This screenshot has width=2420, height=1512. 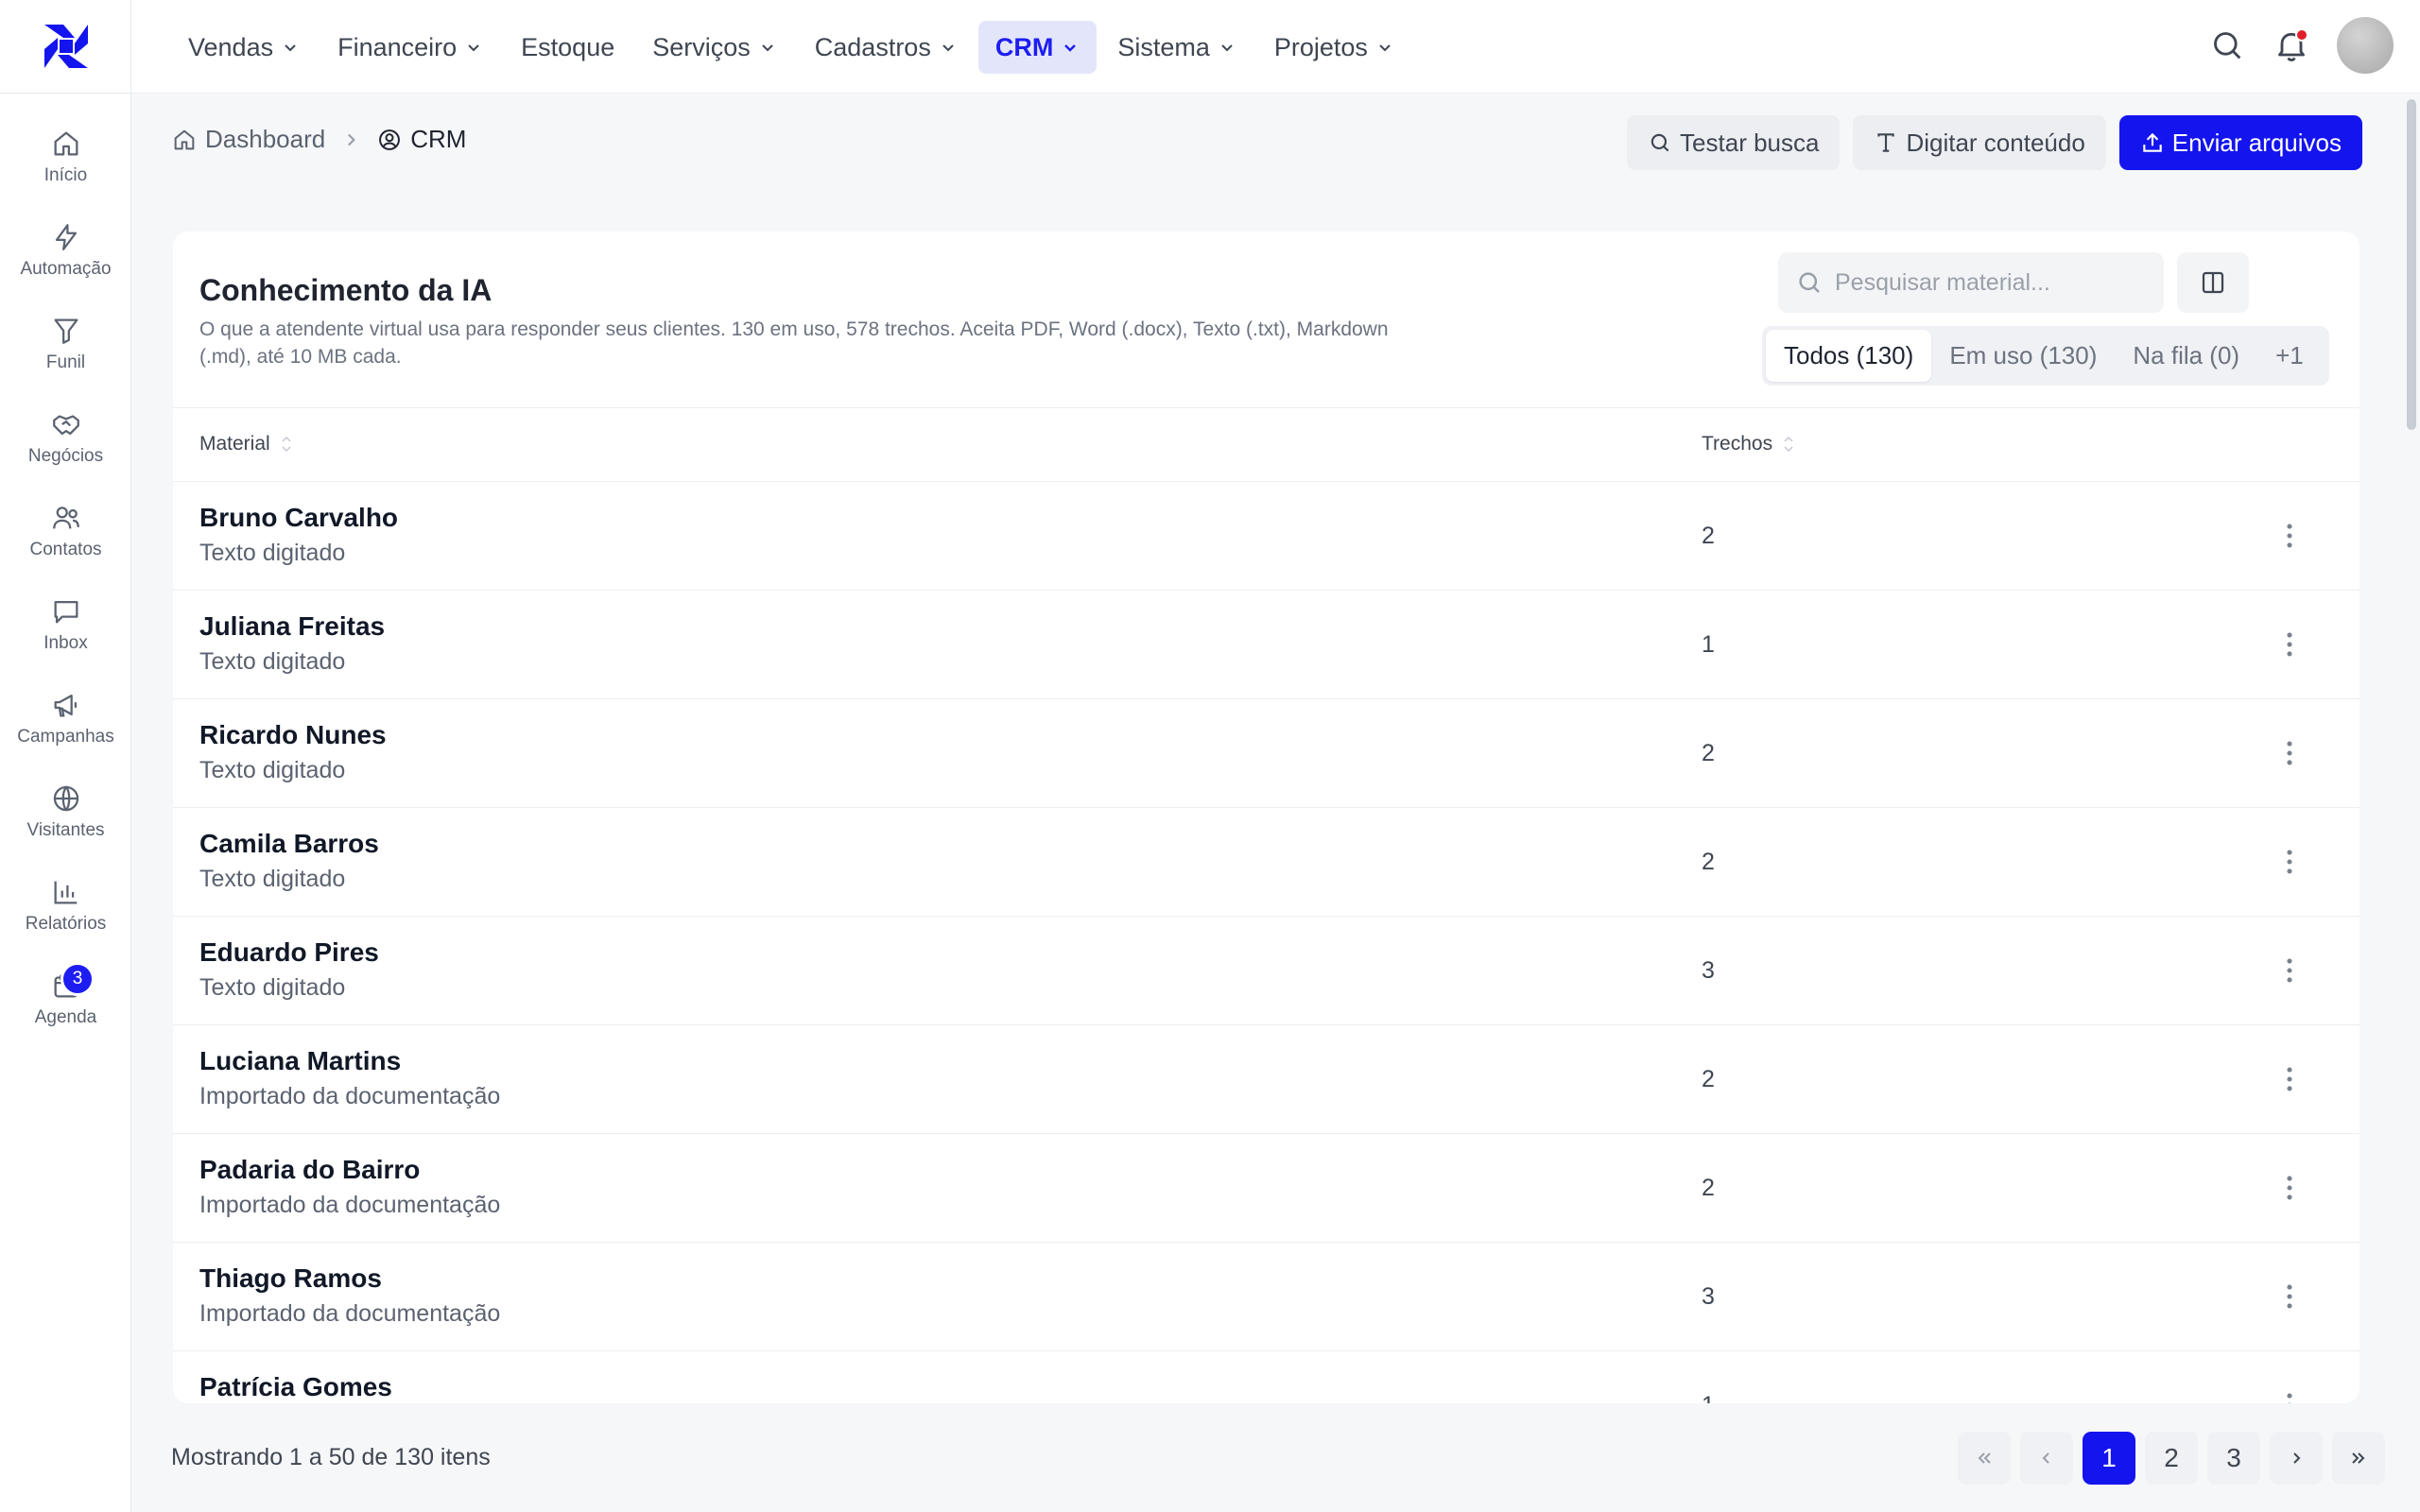 What do you see at coordinates (286, 444) in the screenshot?
I see `sort-icon` at bounding box center [286, 444].